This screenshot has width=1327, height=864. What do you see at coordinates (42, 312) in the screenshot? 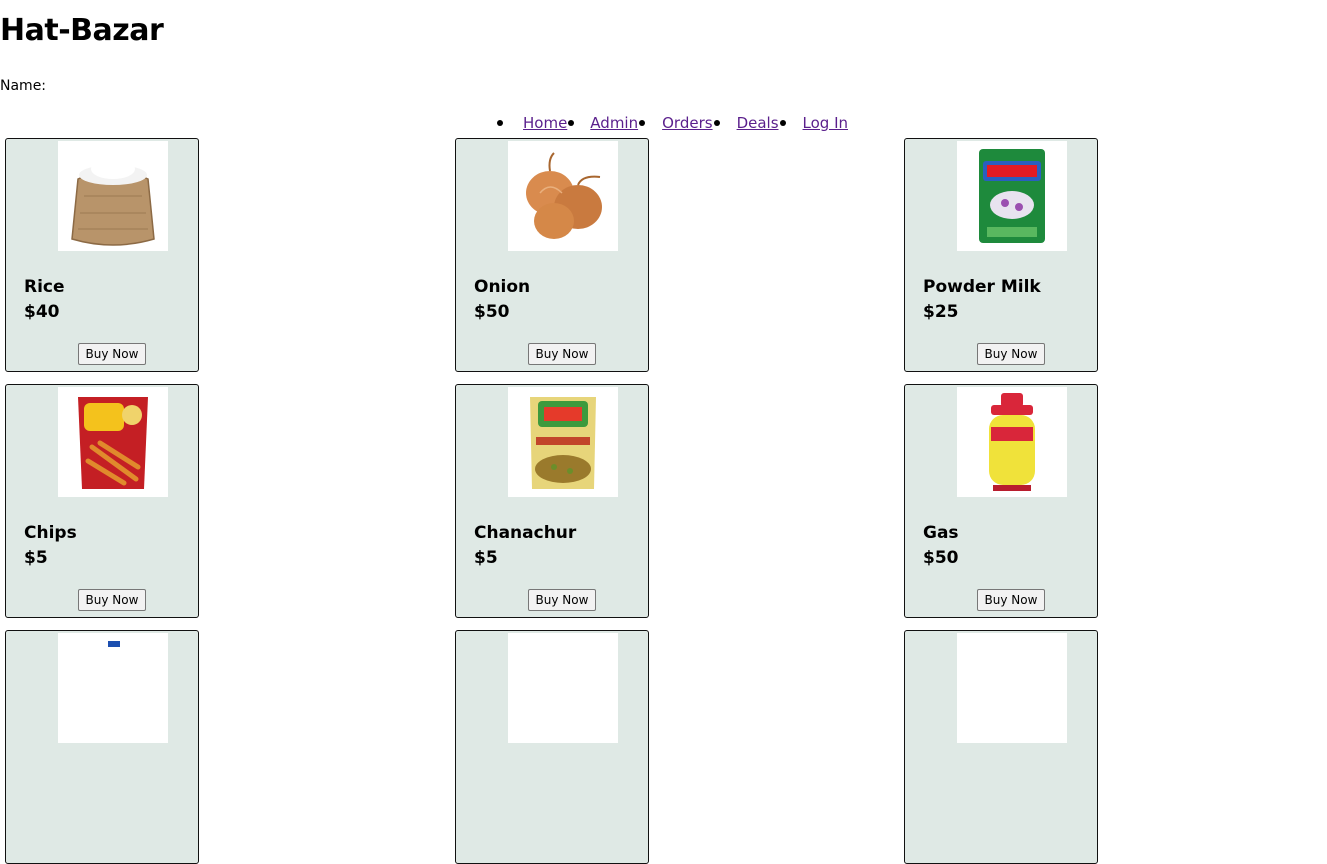
I see `product-price: $40` at bounding box center [42, 312].